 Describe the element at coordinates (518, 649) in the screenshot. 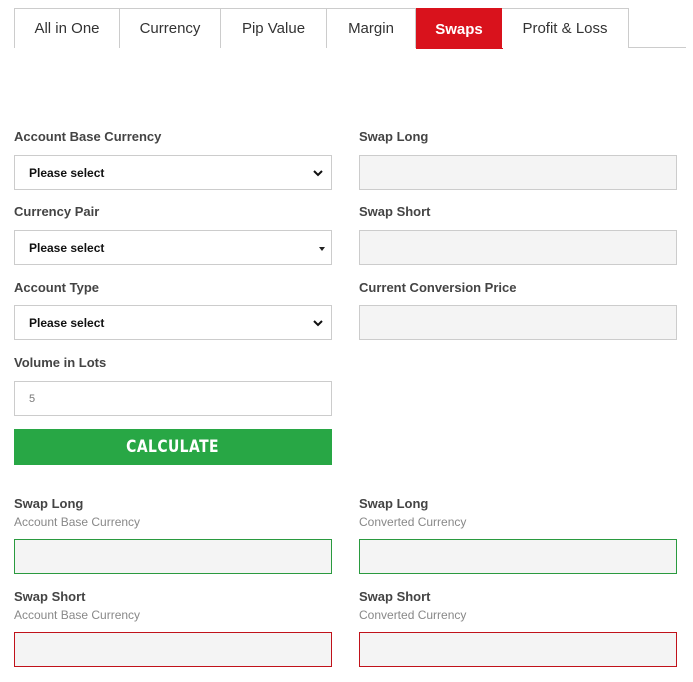

I see `result-swap-short-converted-field` at that location.